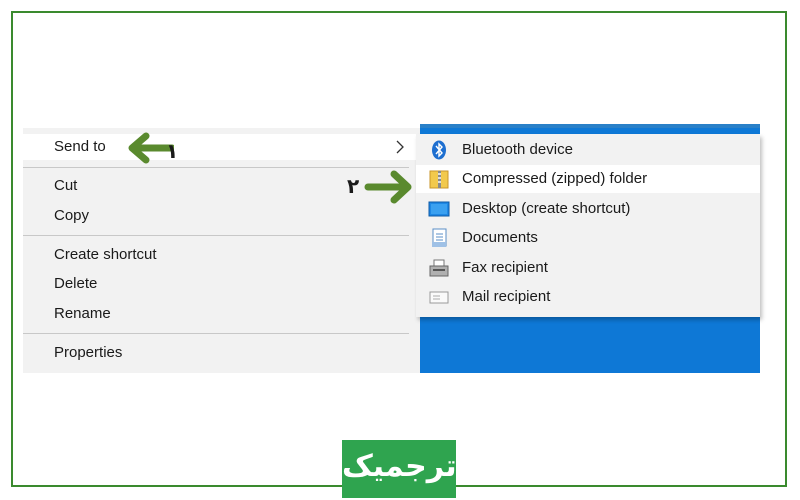 The image size is (800, 500). I want to click on submenu-item-compressed-folder: Compressed (zipped) folder, so click(588, 179).